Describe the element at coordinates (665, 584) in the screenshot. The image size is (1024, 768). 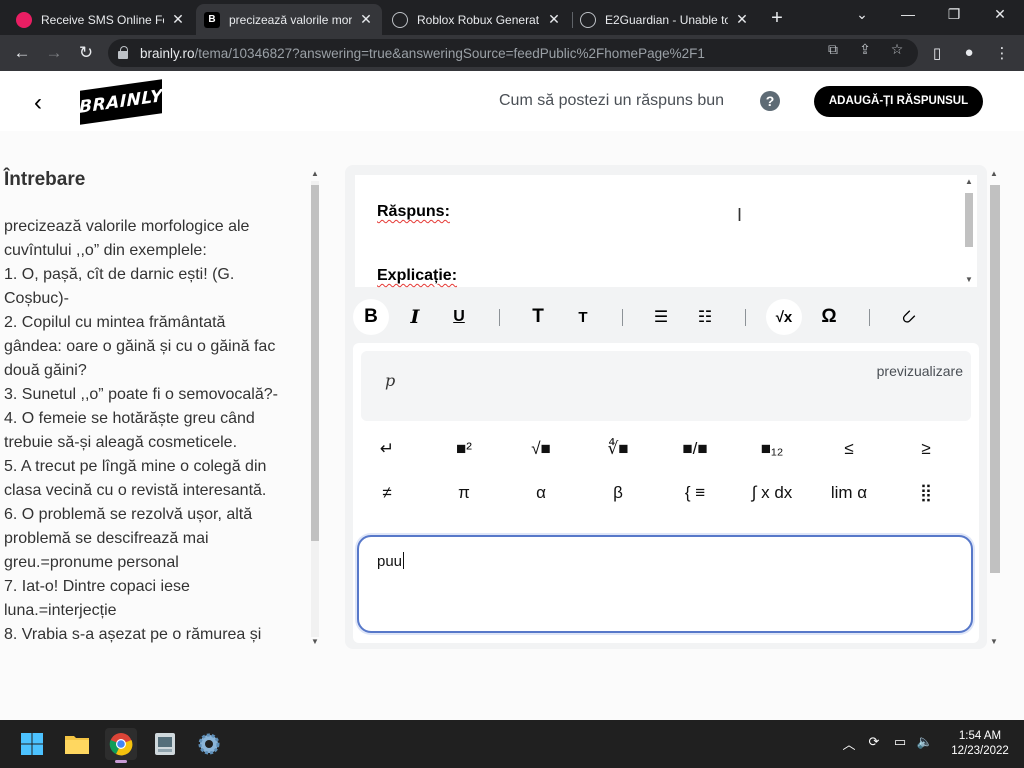
I see `math-input-field: puu` at that location.